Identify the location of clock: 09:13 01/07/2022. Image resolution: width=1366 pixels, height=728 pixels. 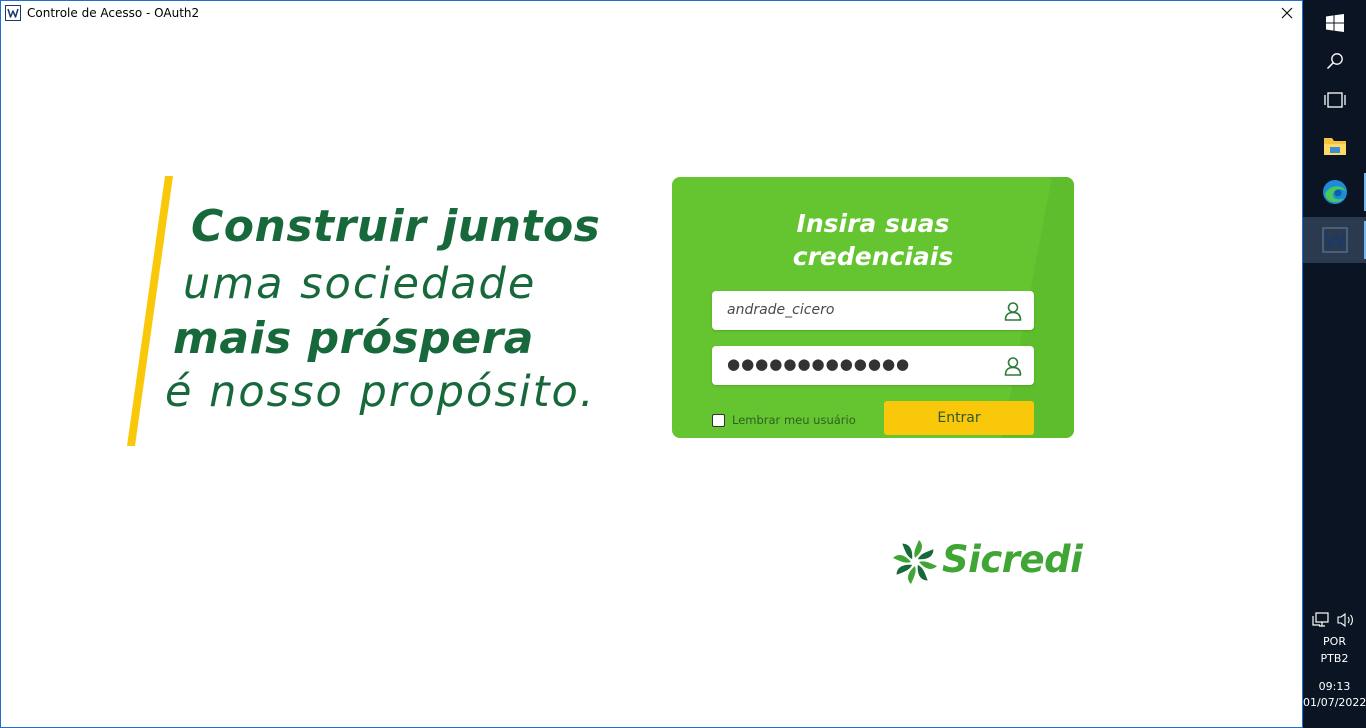
(1334, 696).